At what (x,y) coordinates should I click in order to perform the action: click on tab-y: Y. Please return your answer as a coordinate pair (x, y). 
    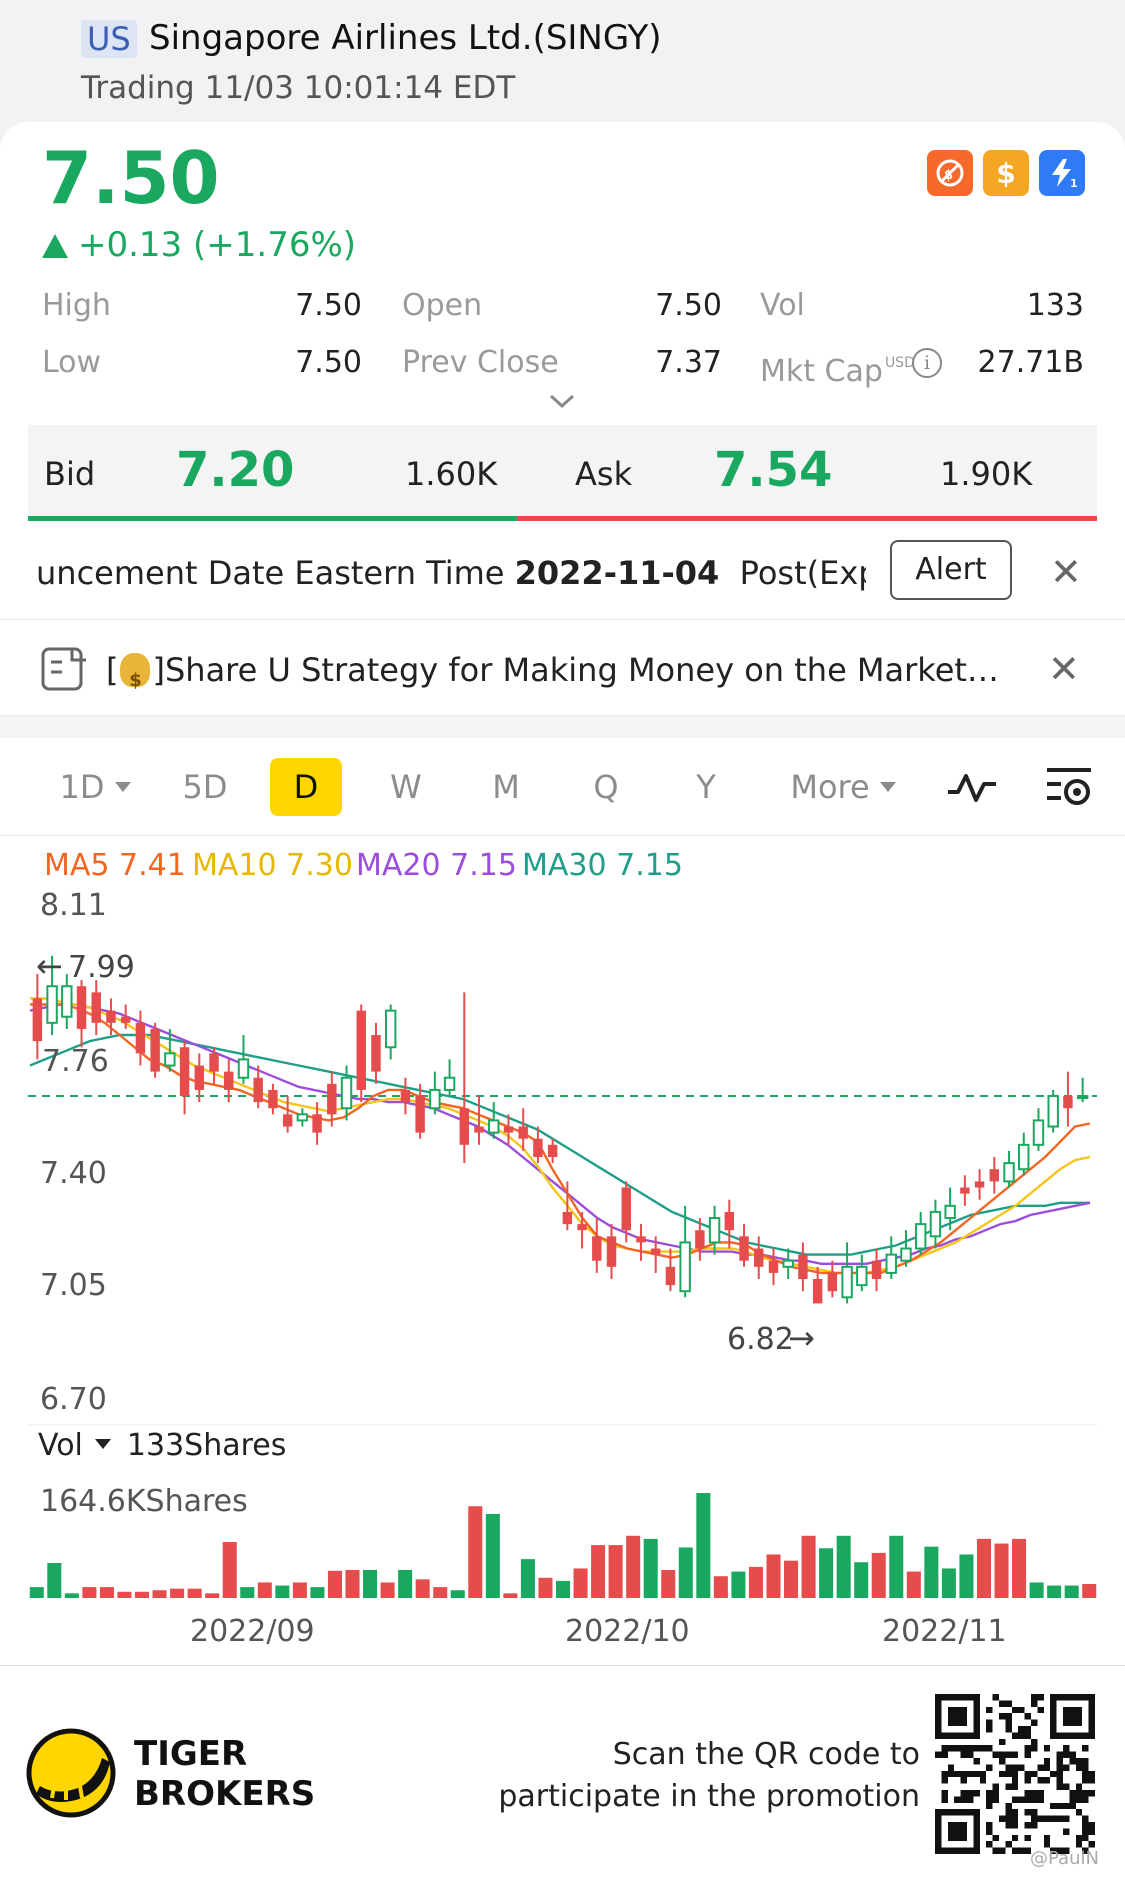
    Looking at the image, I should click on (706, 787).